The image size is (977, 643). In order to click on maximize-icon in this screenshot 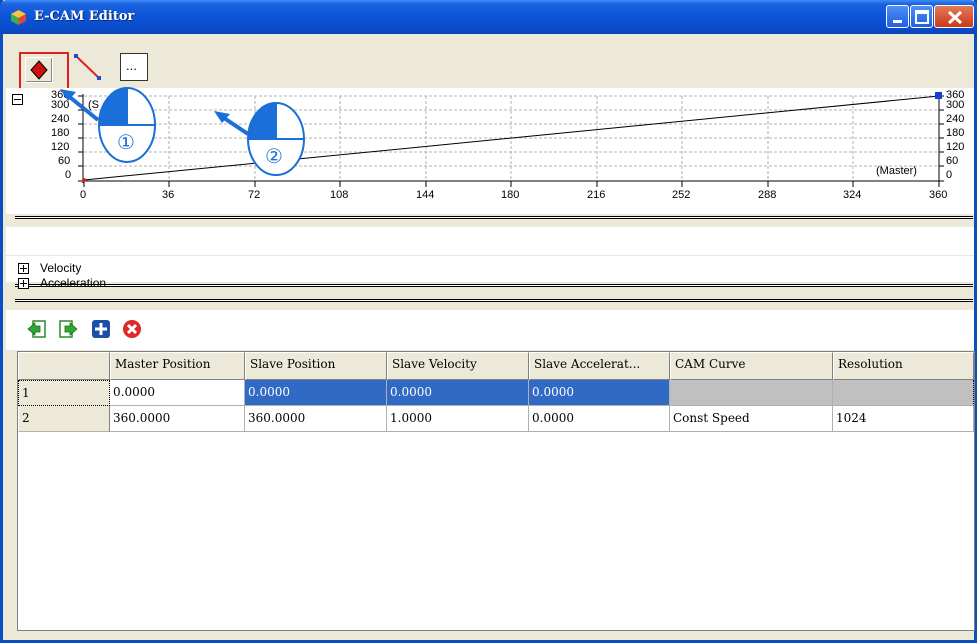, I will do `click(922, 17)`.